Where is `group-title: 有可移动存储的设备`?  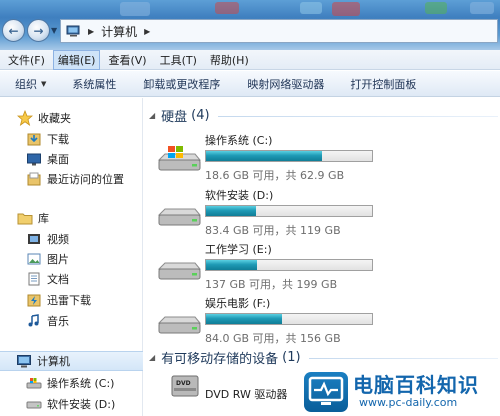 group-title: 有可移动存储的设备 is located at coordinates (220, 359).